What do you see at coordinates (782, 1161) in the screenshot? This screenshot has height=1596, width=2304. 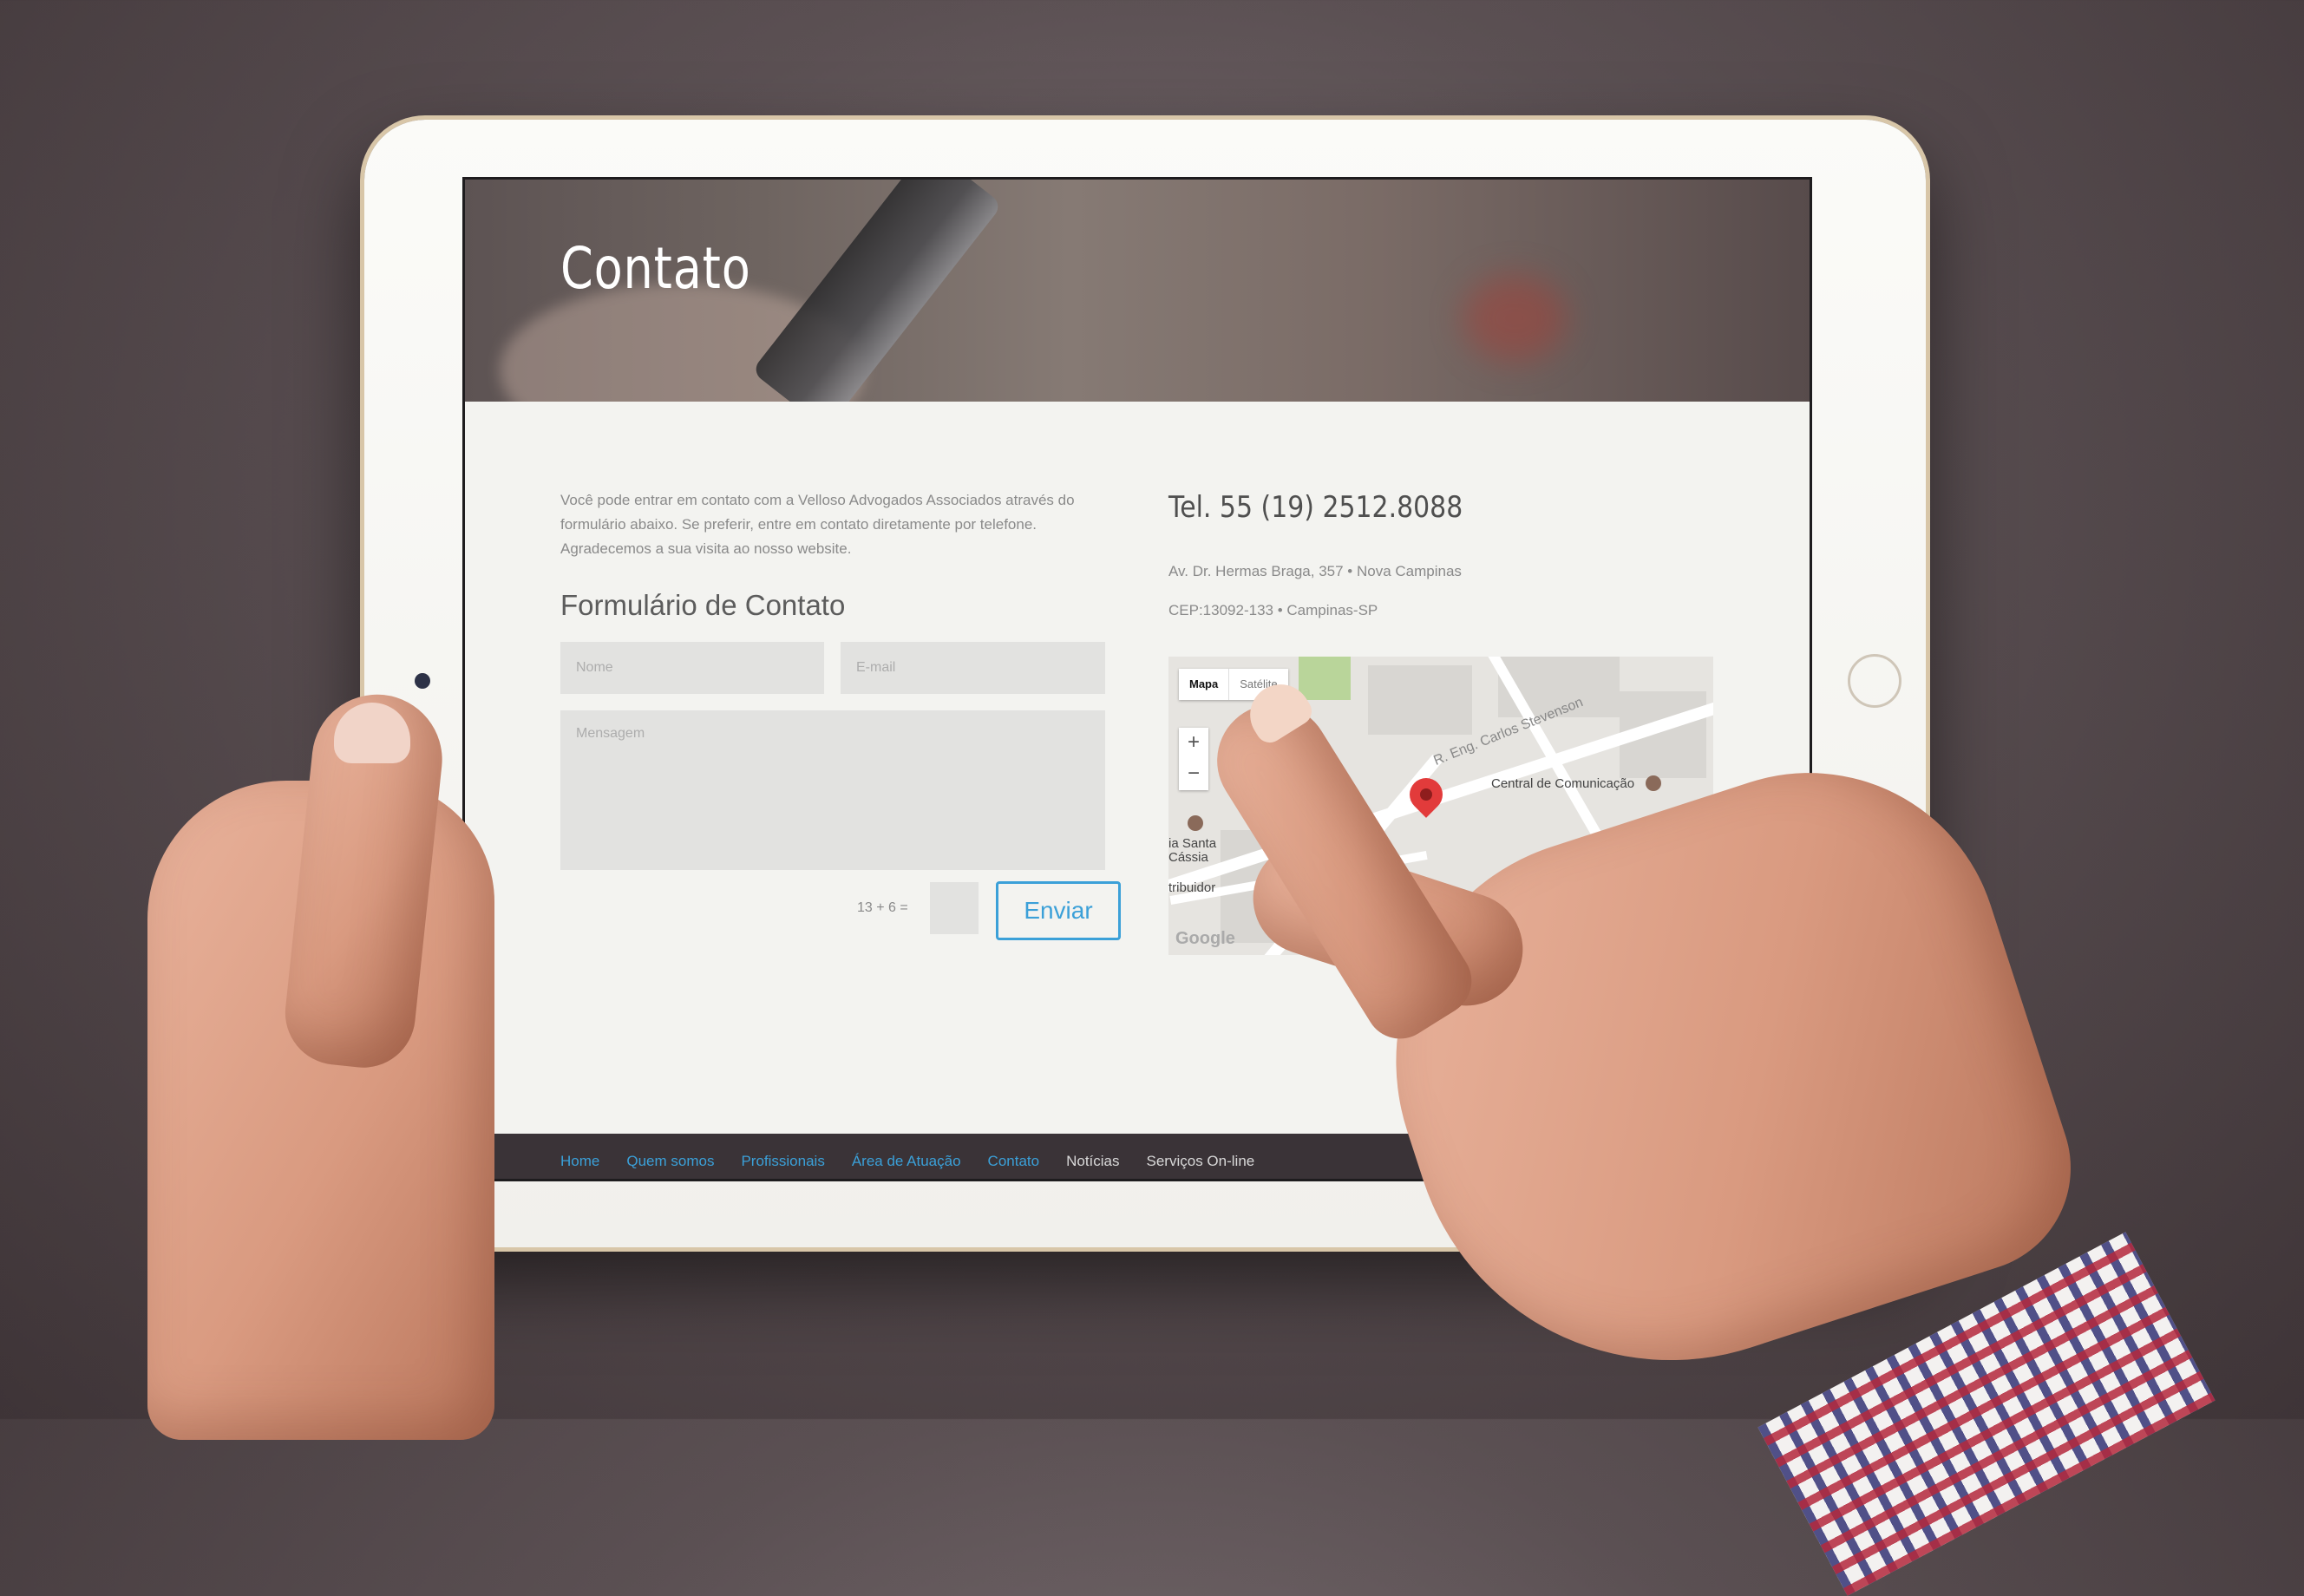 I see `footer-link-profissionais: Profissionais` at bounding box center [782, 1161].